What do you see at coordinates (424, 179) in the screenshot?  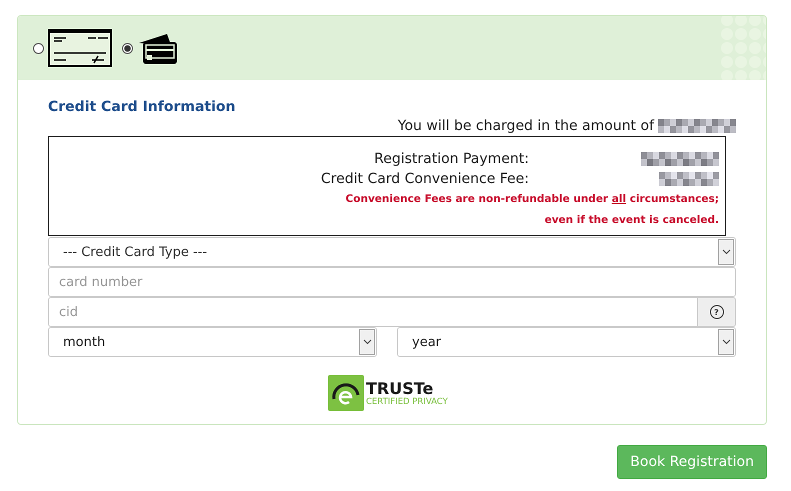 I see `summary-label: Credit Card Convenience Fee:` at bounding box center [424, 179].